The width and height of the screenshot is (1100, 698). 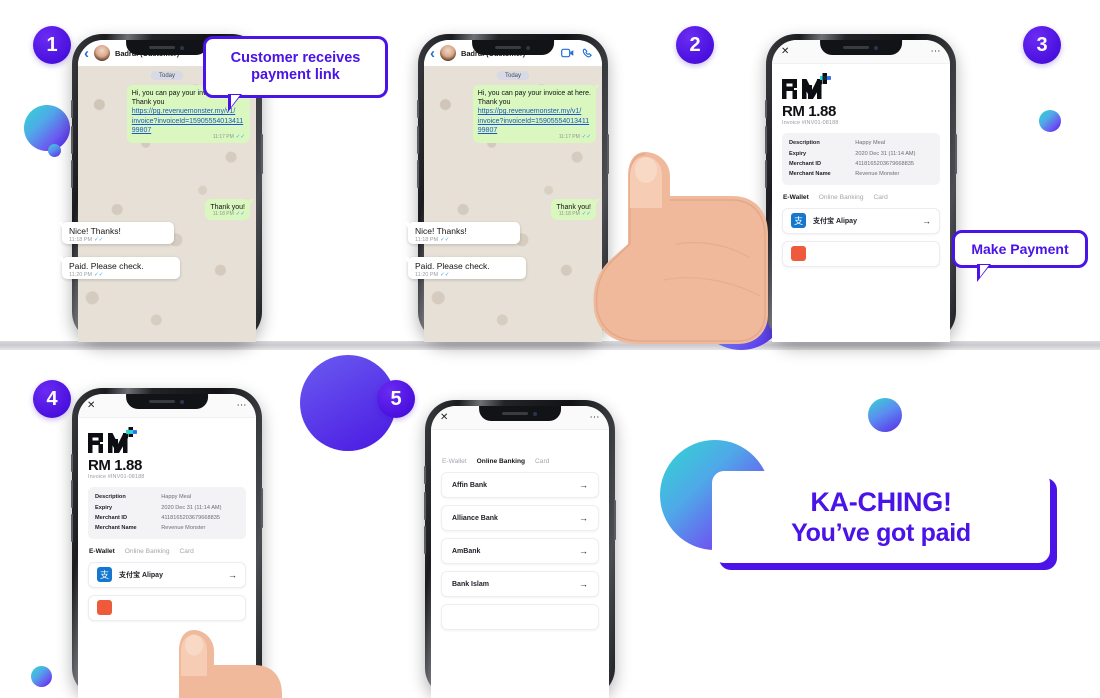 What do you see at coordinates (520, 518) in the screenshot?
I see `bank-option-alliance: Alliance Bank →` at bounding box center [520, 518].